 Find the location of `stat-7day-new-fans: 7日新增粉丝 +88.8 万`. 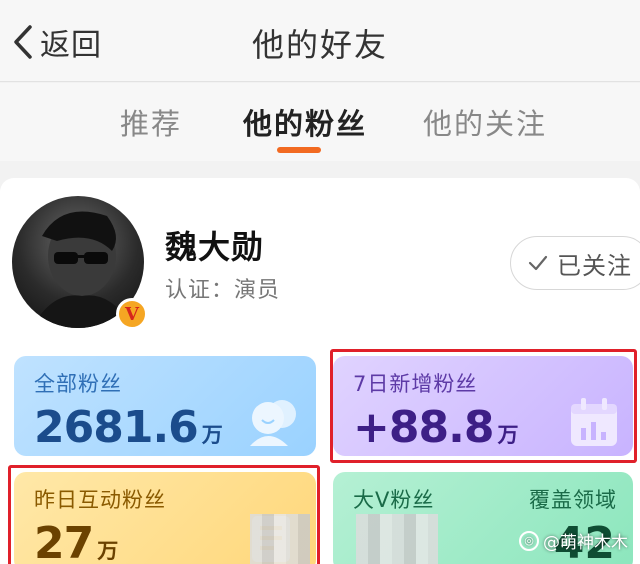

stat-7day-new-fans: 7日新增粉丝 +88.8 万 is located at coordinates (483, 406).